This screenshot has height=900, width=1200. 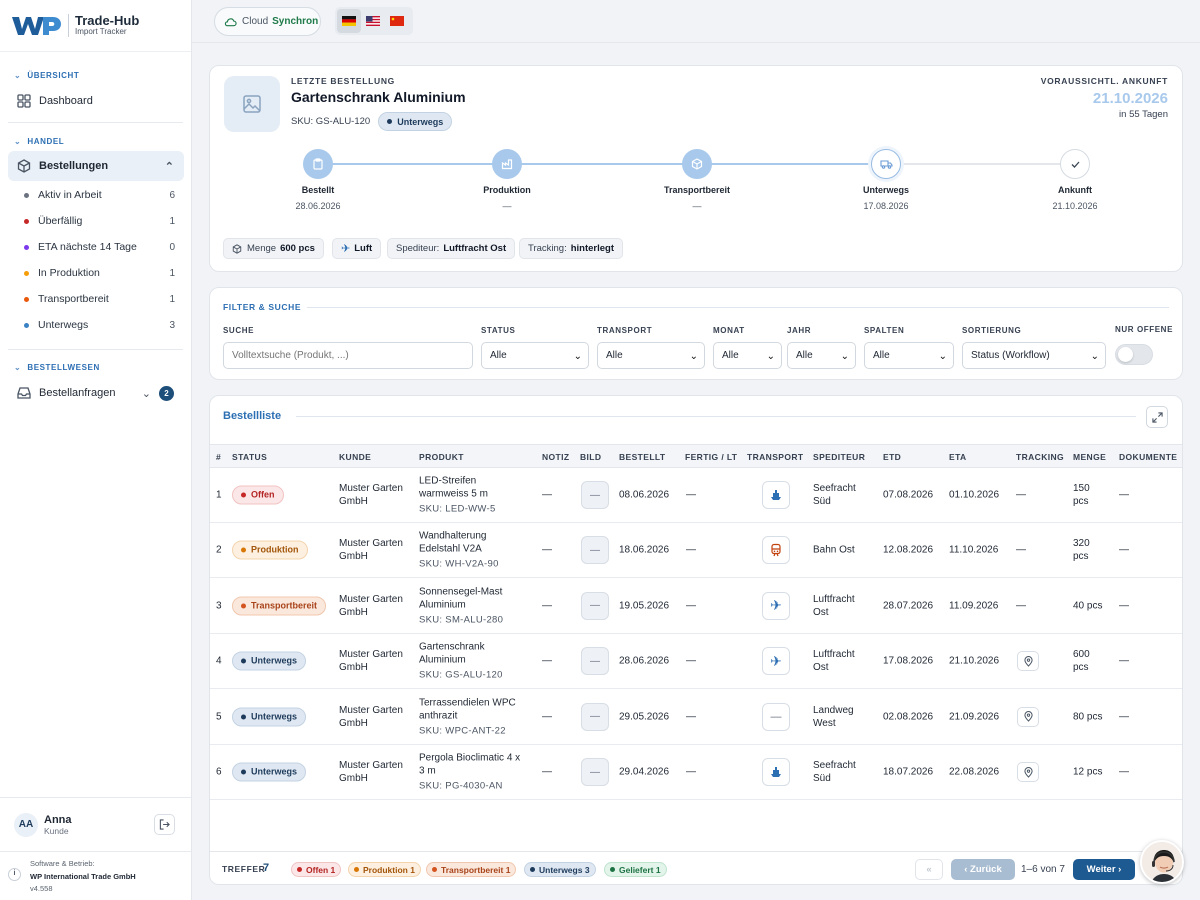 I want to click on sidebar-subitem-aktiv: Aktiv in Arbeit 6, so click(x=95, y=195).